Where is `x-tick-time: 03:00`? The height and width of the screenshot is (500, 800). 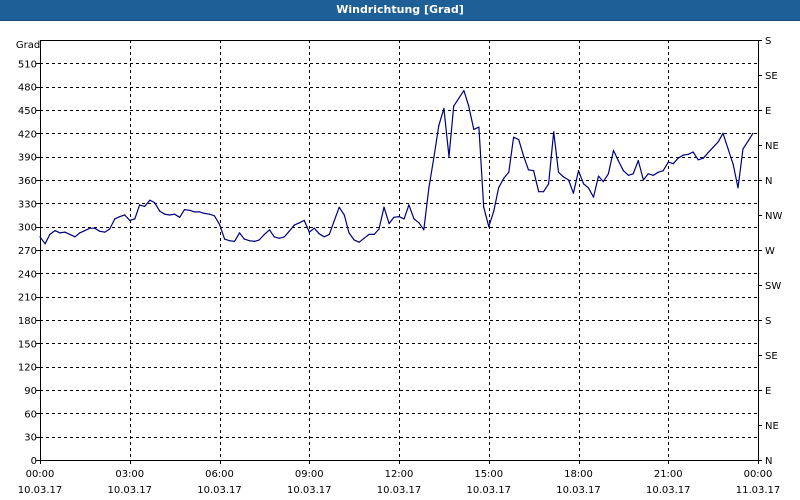 x-tick-time: 03:00 is located at coordinates (129, 474).